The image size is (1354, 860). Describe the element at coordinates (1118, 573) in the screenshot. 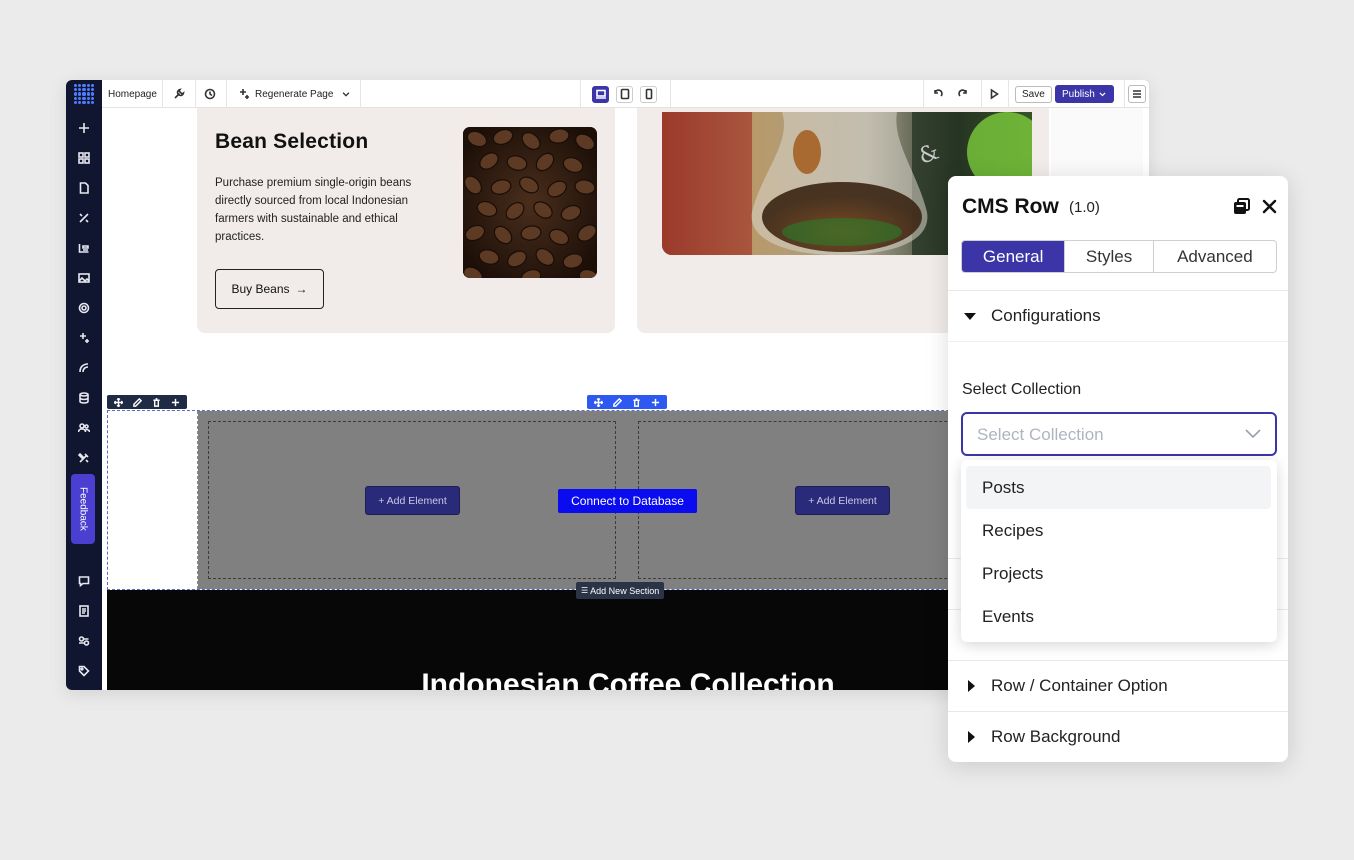

I see `option-projects: Projects` at that location.